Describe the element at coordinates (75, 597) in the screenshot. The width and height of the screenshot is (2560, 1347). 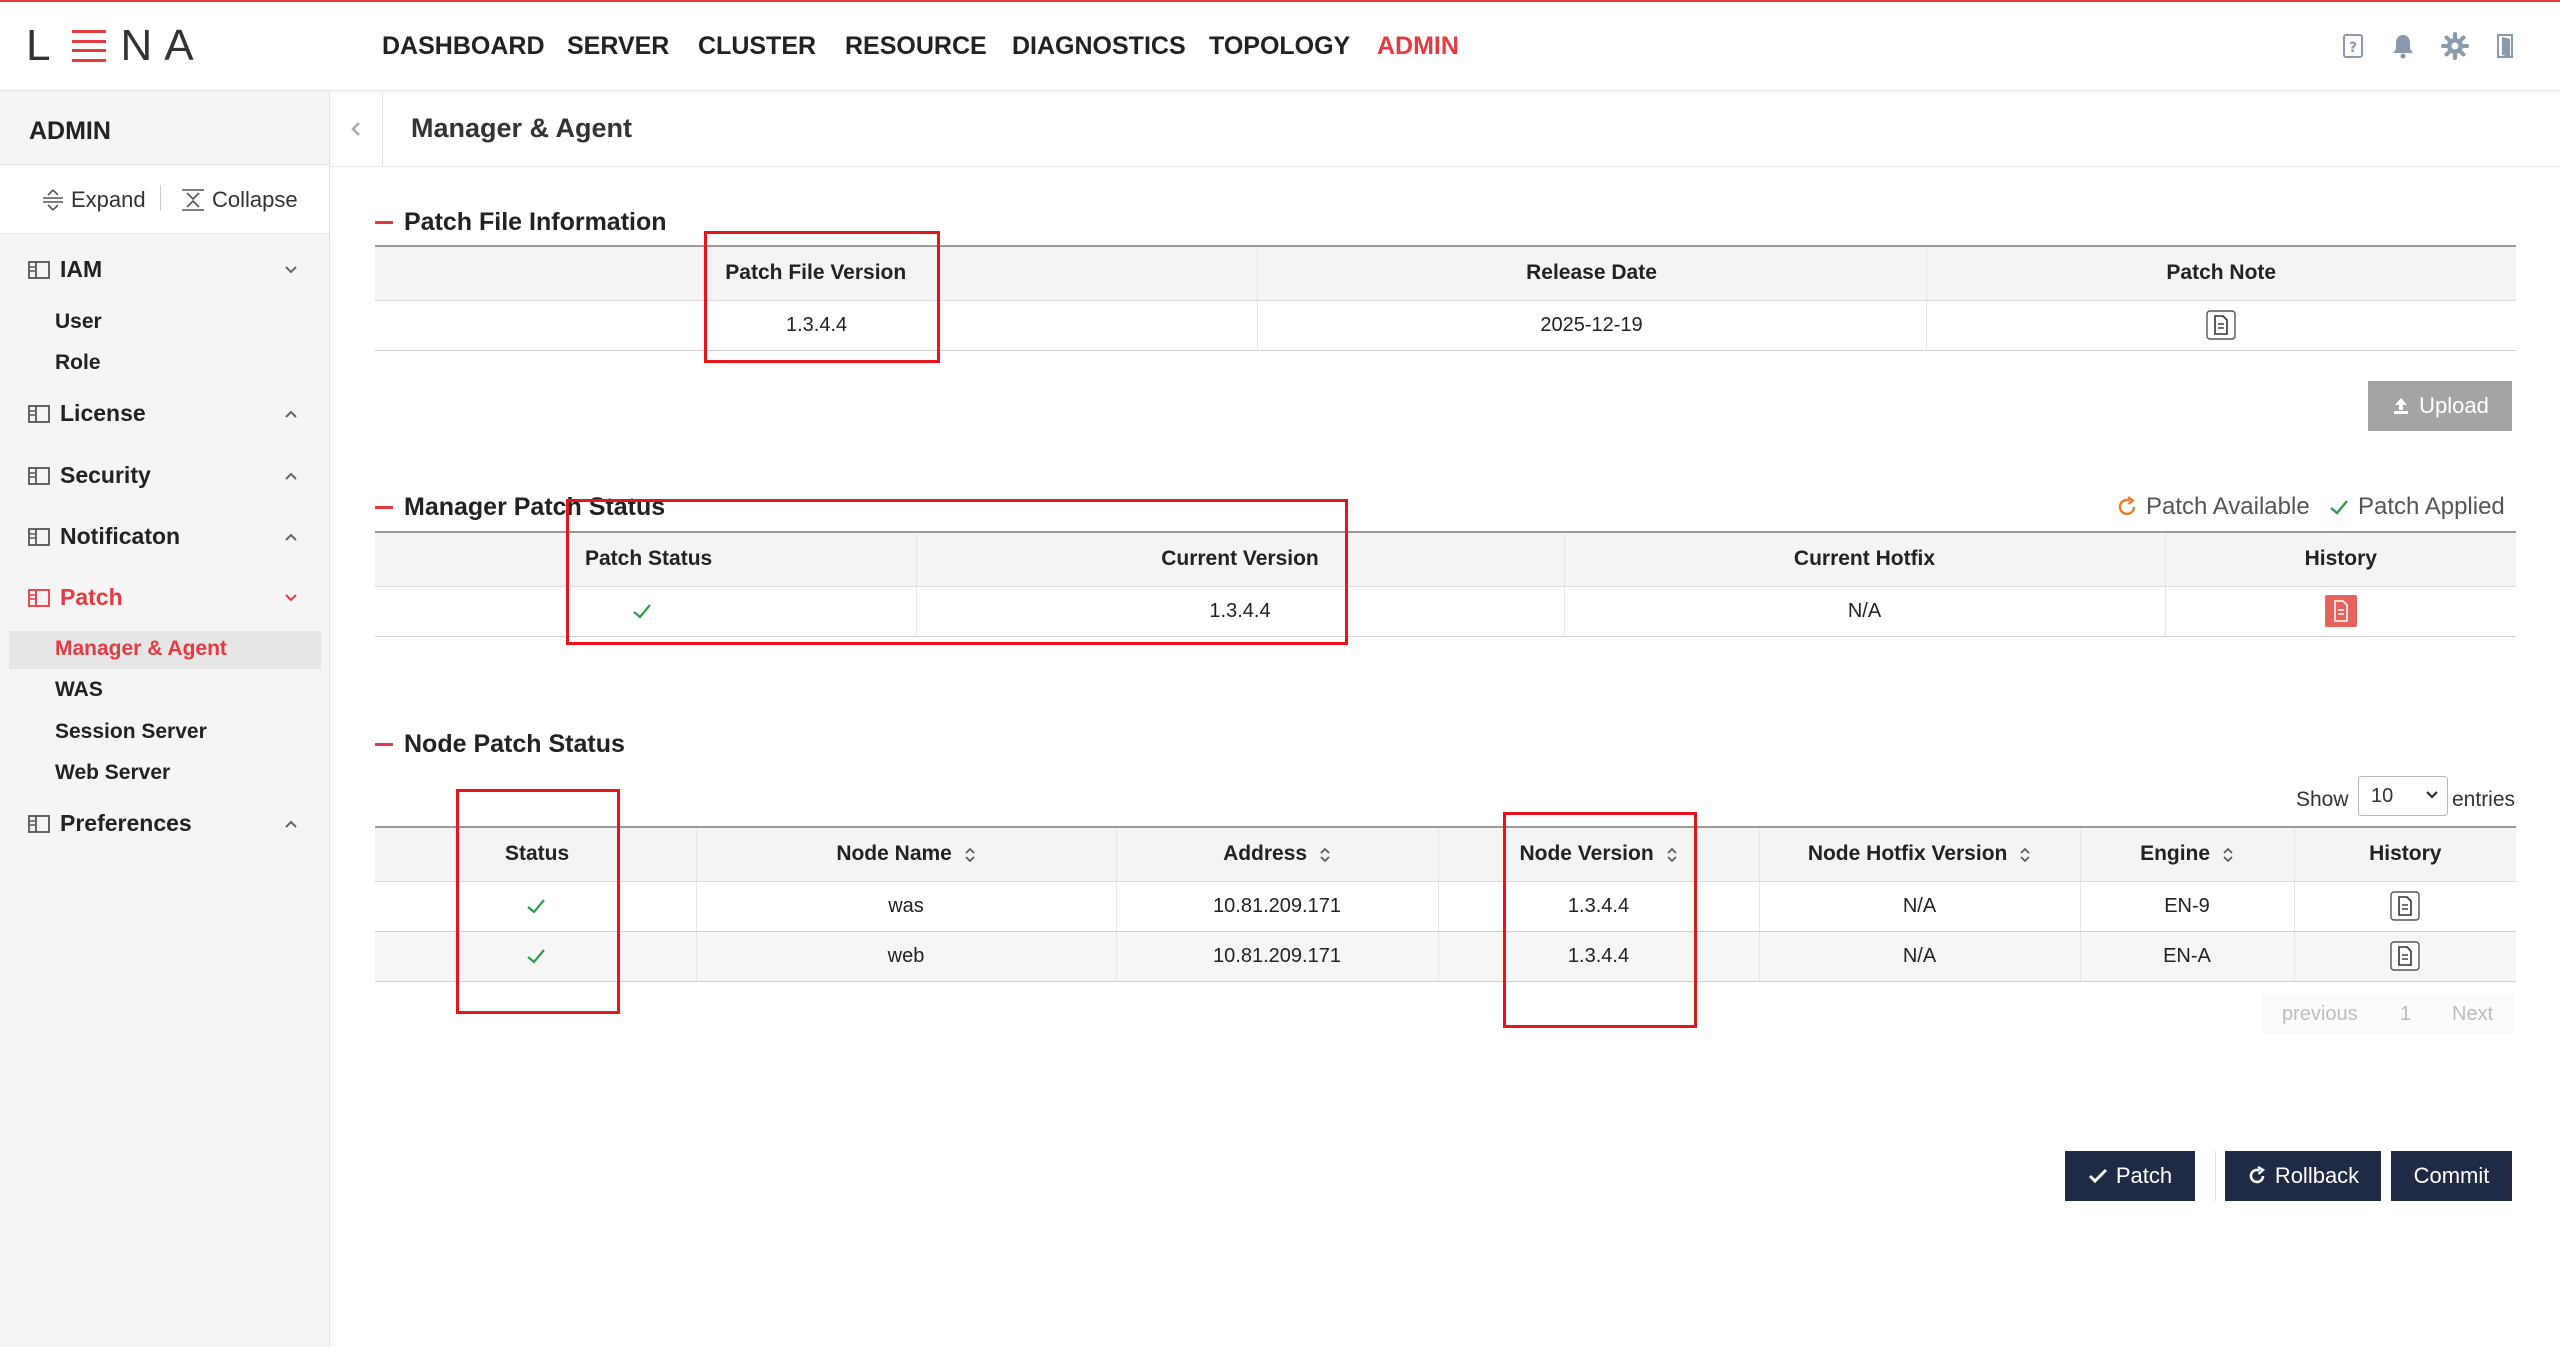
I see `sidebar-group-patch: Patch` at that location.